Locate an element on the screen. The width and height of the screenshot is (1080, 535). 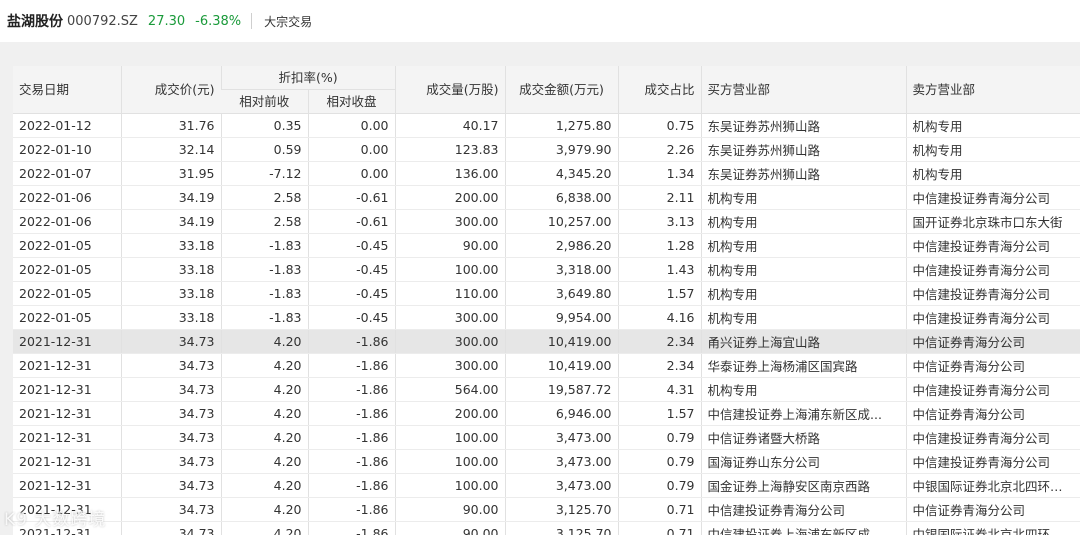
col-header-discount: 折扣率(%) is located at coordinates (308, 78).